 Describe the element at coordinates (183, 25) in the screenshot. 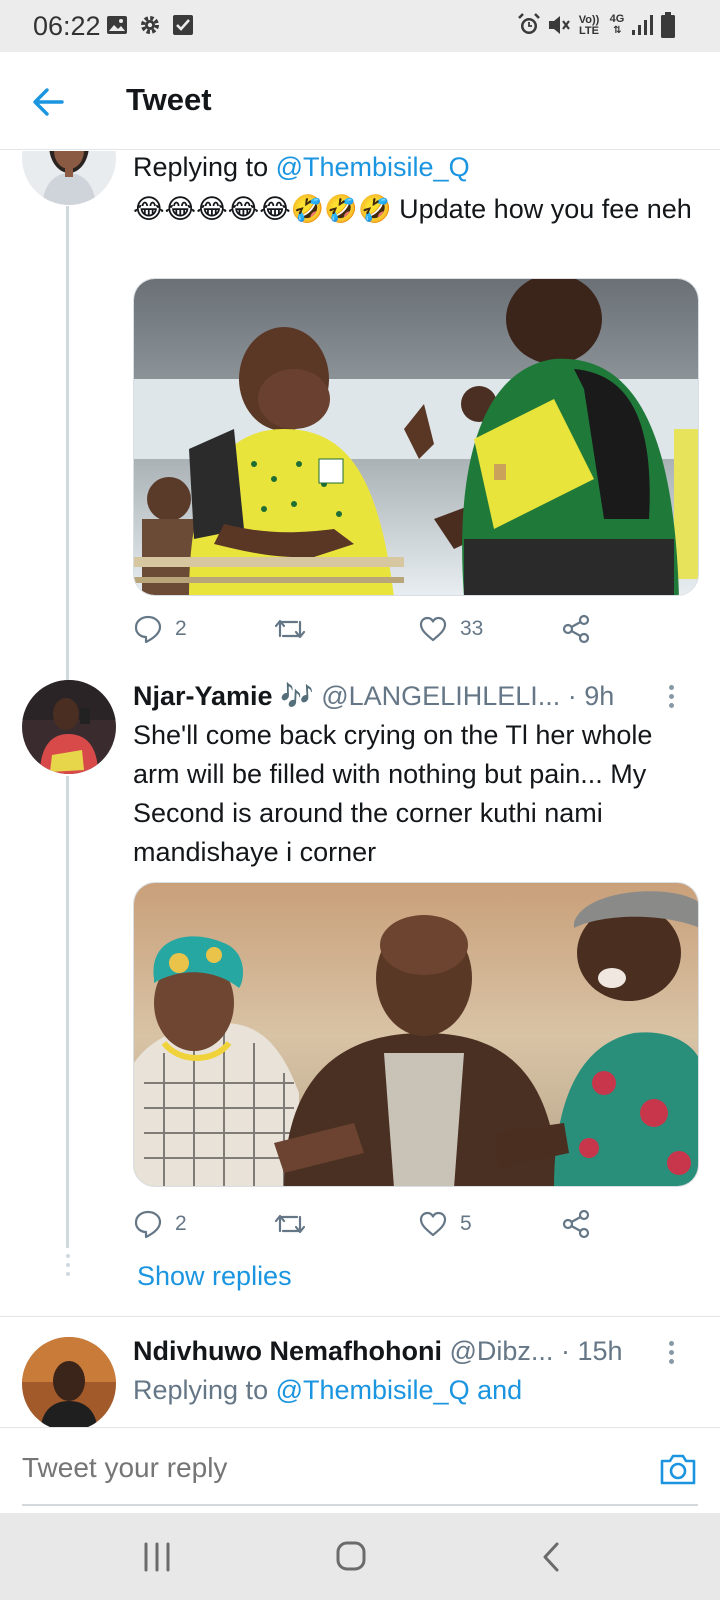

I see `checkbox-icon` at that location.